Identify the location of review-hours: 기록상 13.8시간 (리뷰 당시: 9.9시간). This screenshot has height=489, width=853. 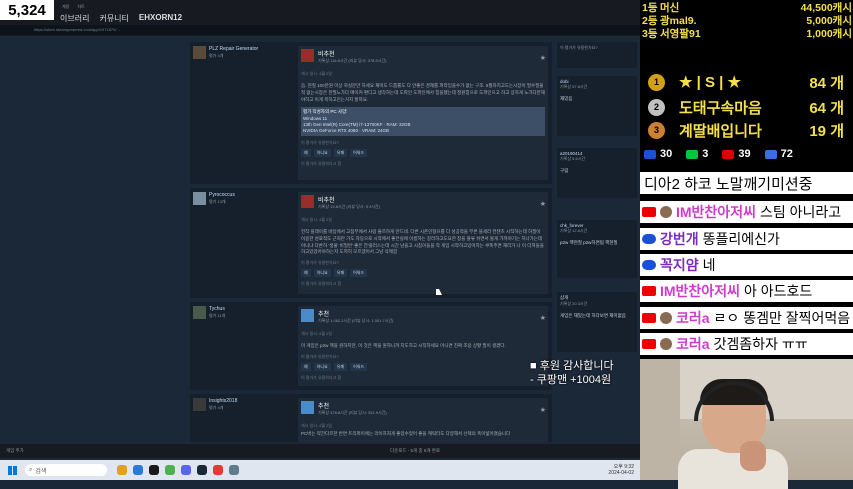
(349, 206).